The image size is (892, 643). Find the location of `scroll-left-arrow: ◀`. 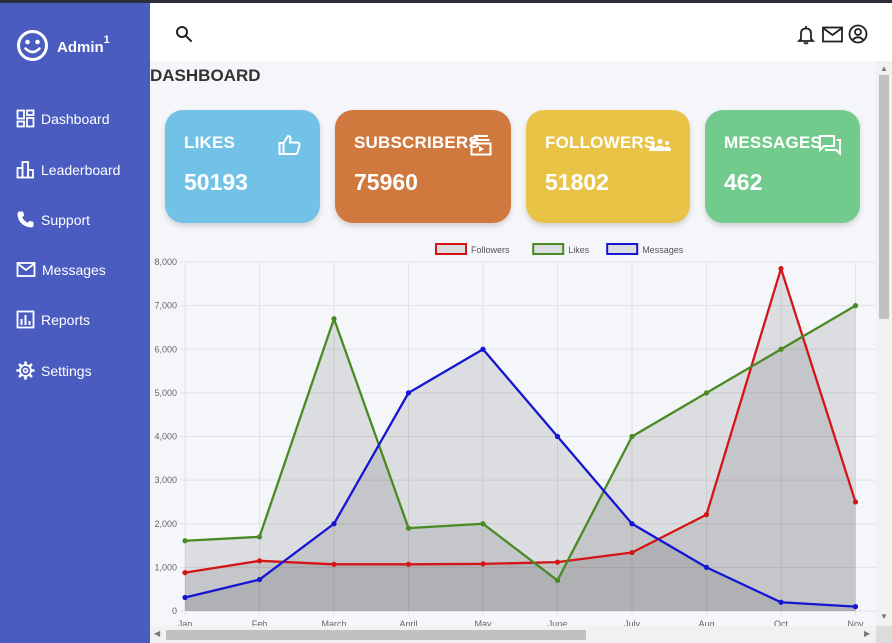

scroll-left-arrow: ◀ is located at coordinates (157, 633).